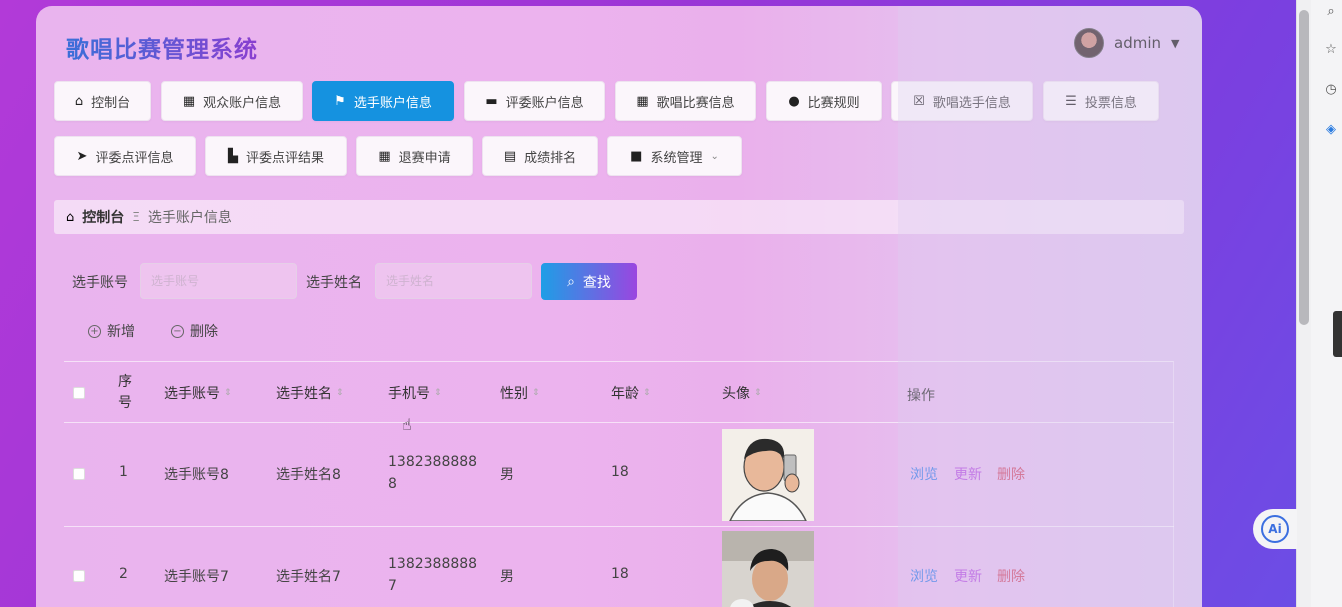  Describe the element at coordinates (491, 101) in the screenshot. I see `briefcase-icon: ▬` at that location.